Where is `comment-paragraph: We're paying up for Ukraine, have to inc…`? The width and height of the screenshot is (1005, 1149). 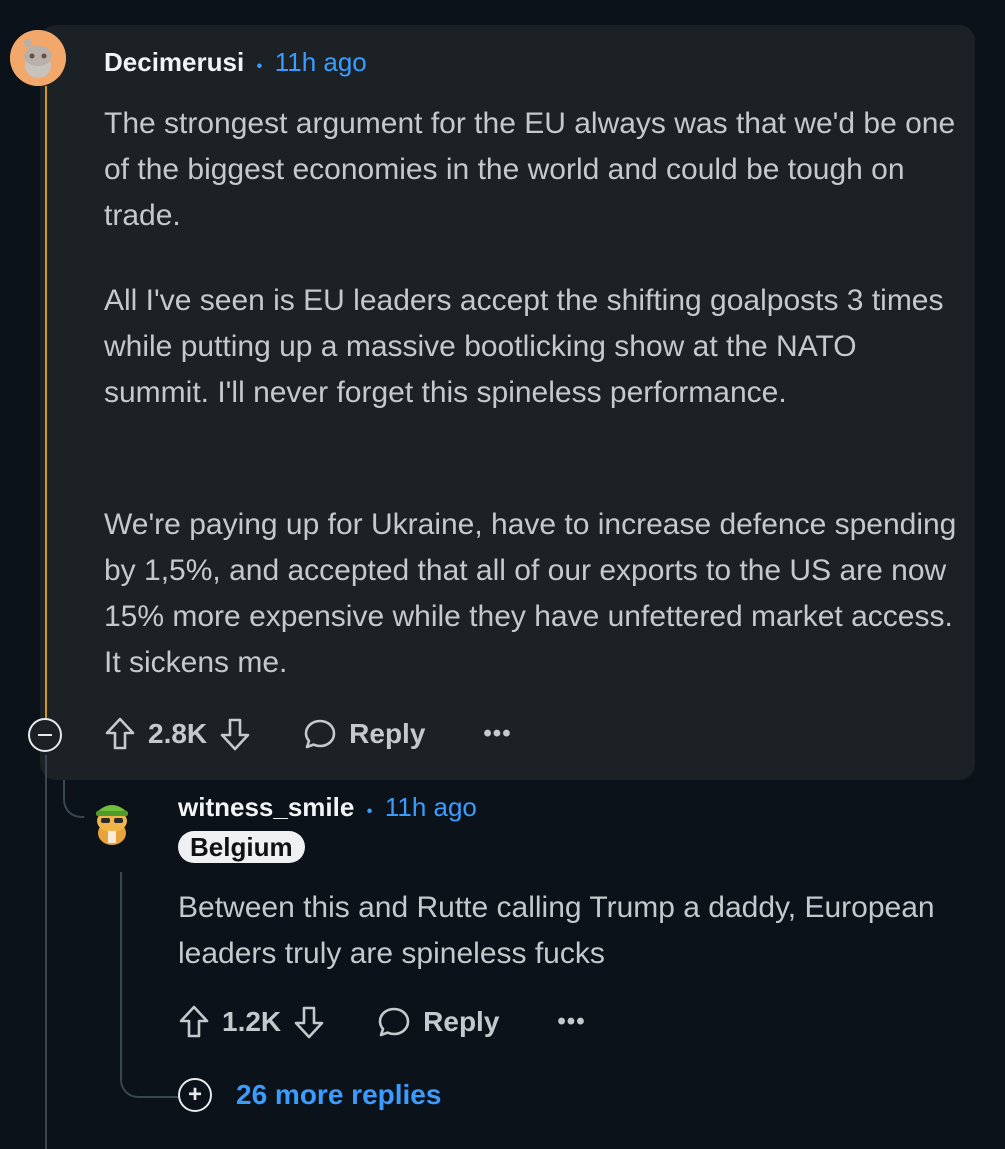
comment-paragraph: We're paying up for Ukraine, have to inc… is located at coordinates (530, 593).